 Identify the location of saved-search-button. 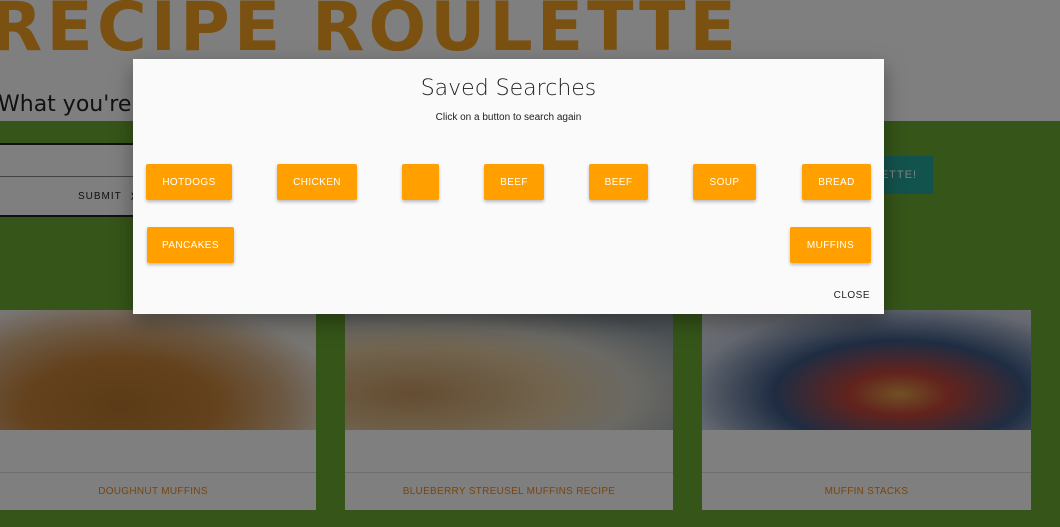
(420, 182).